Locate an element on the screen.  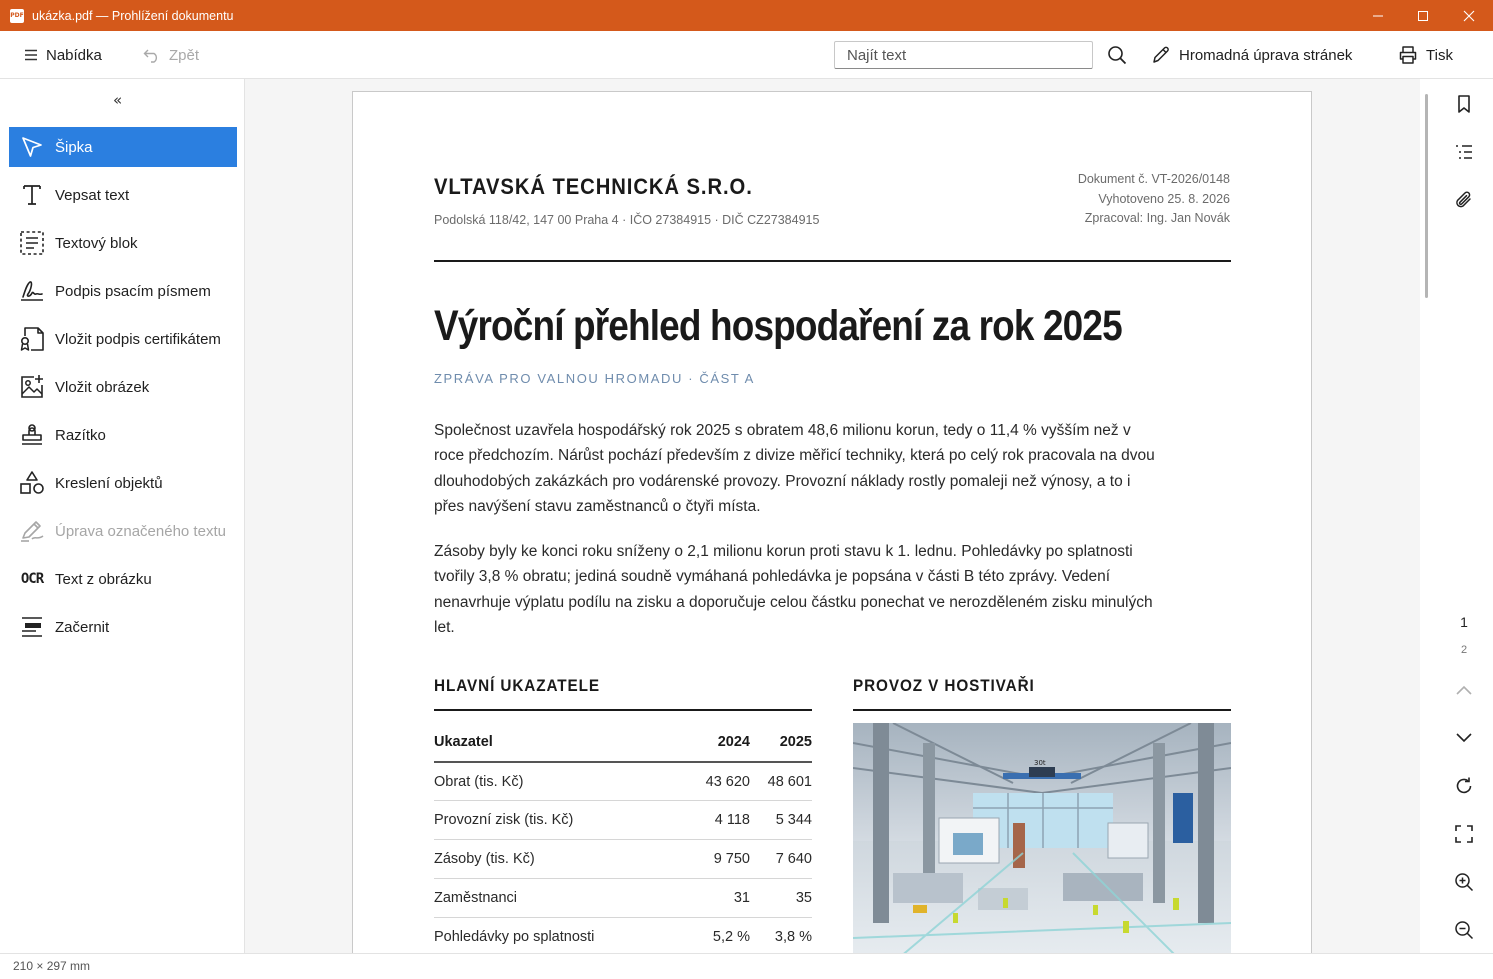
search-button is located at coordinates (1121, 55).